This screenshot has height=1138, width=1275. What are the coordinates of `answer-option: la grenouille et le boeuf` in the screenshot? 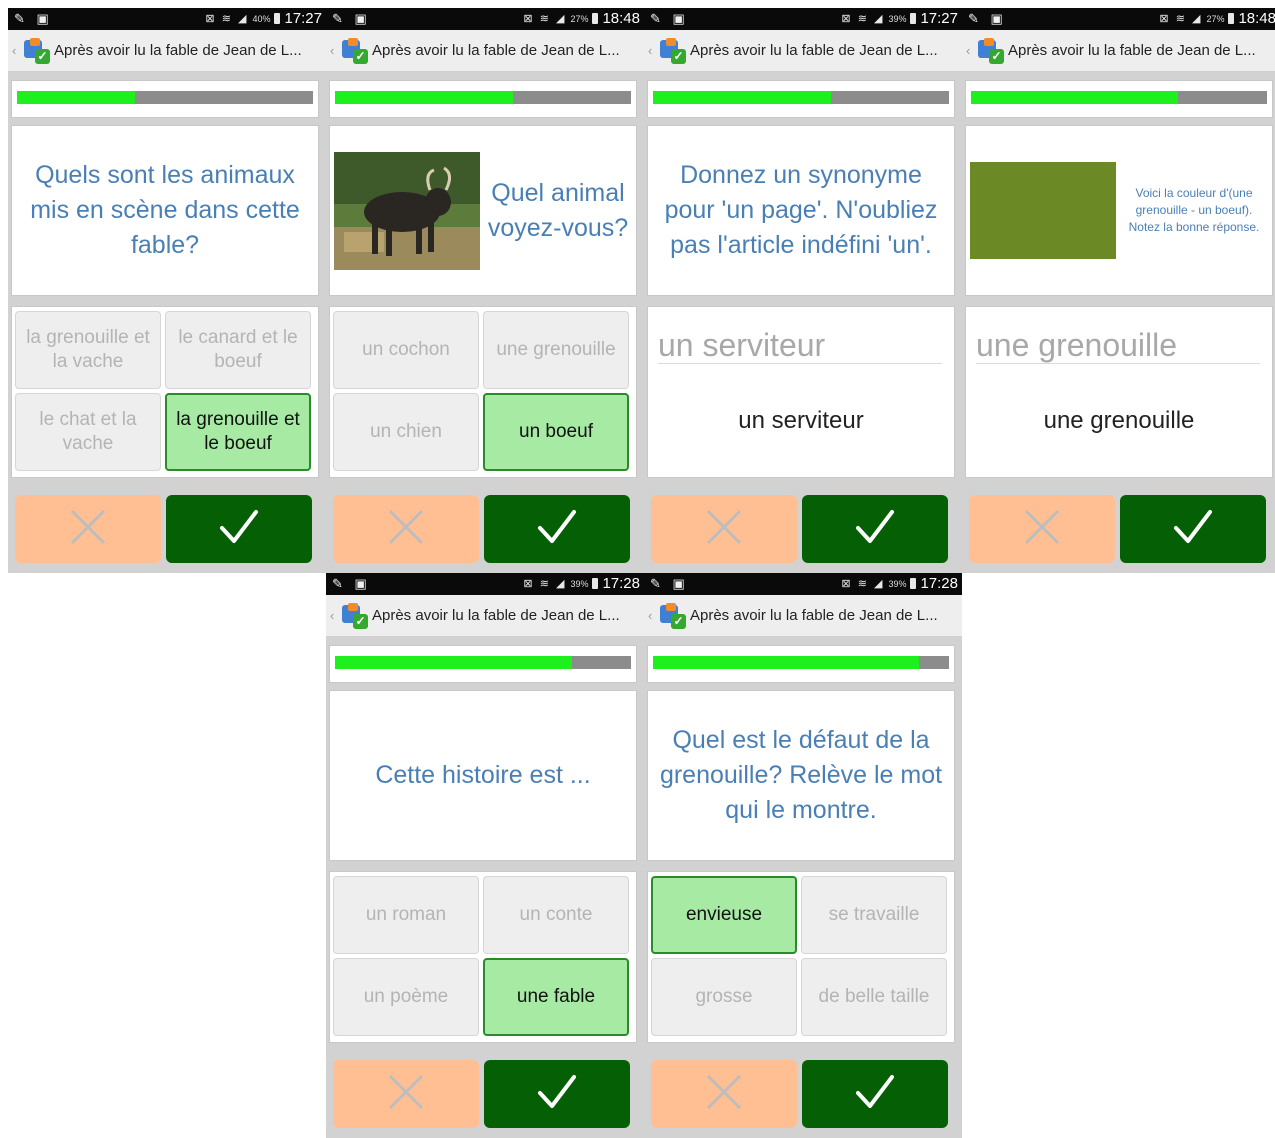 It's located at (238, 432).